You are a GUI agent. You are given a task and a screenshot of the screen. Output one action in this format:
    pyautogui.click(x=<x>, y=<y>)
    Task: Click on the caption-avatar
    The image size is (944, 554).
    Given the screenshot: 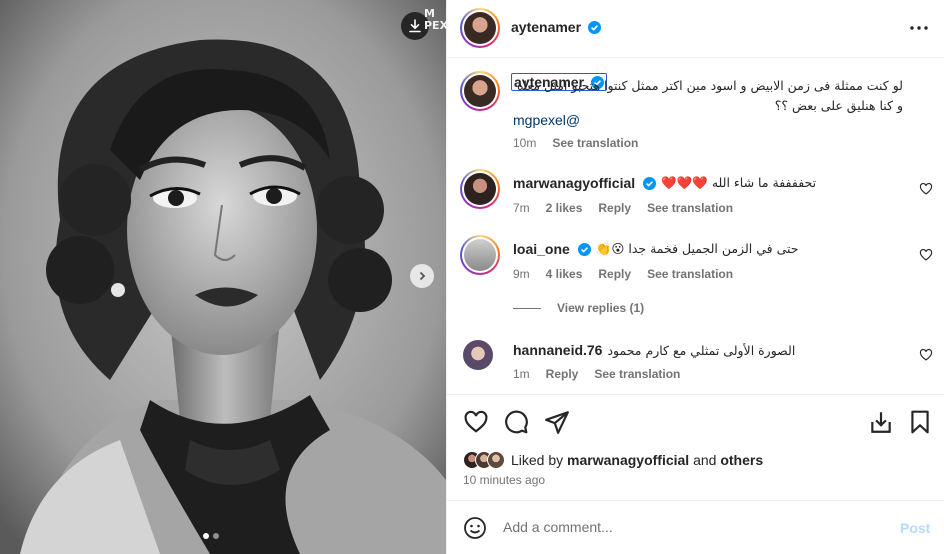 What is the action you would take?
    pyautogui.click(x=480, y=91)
    